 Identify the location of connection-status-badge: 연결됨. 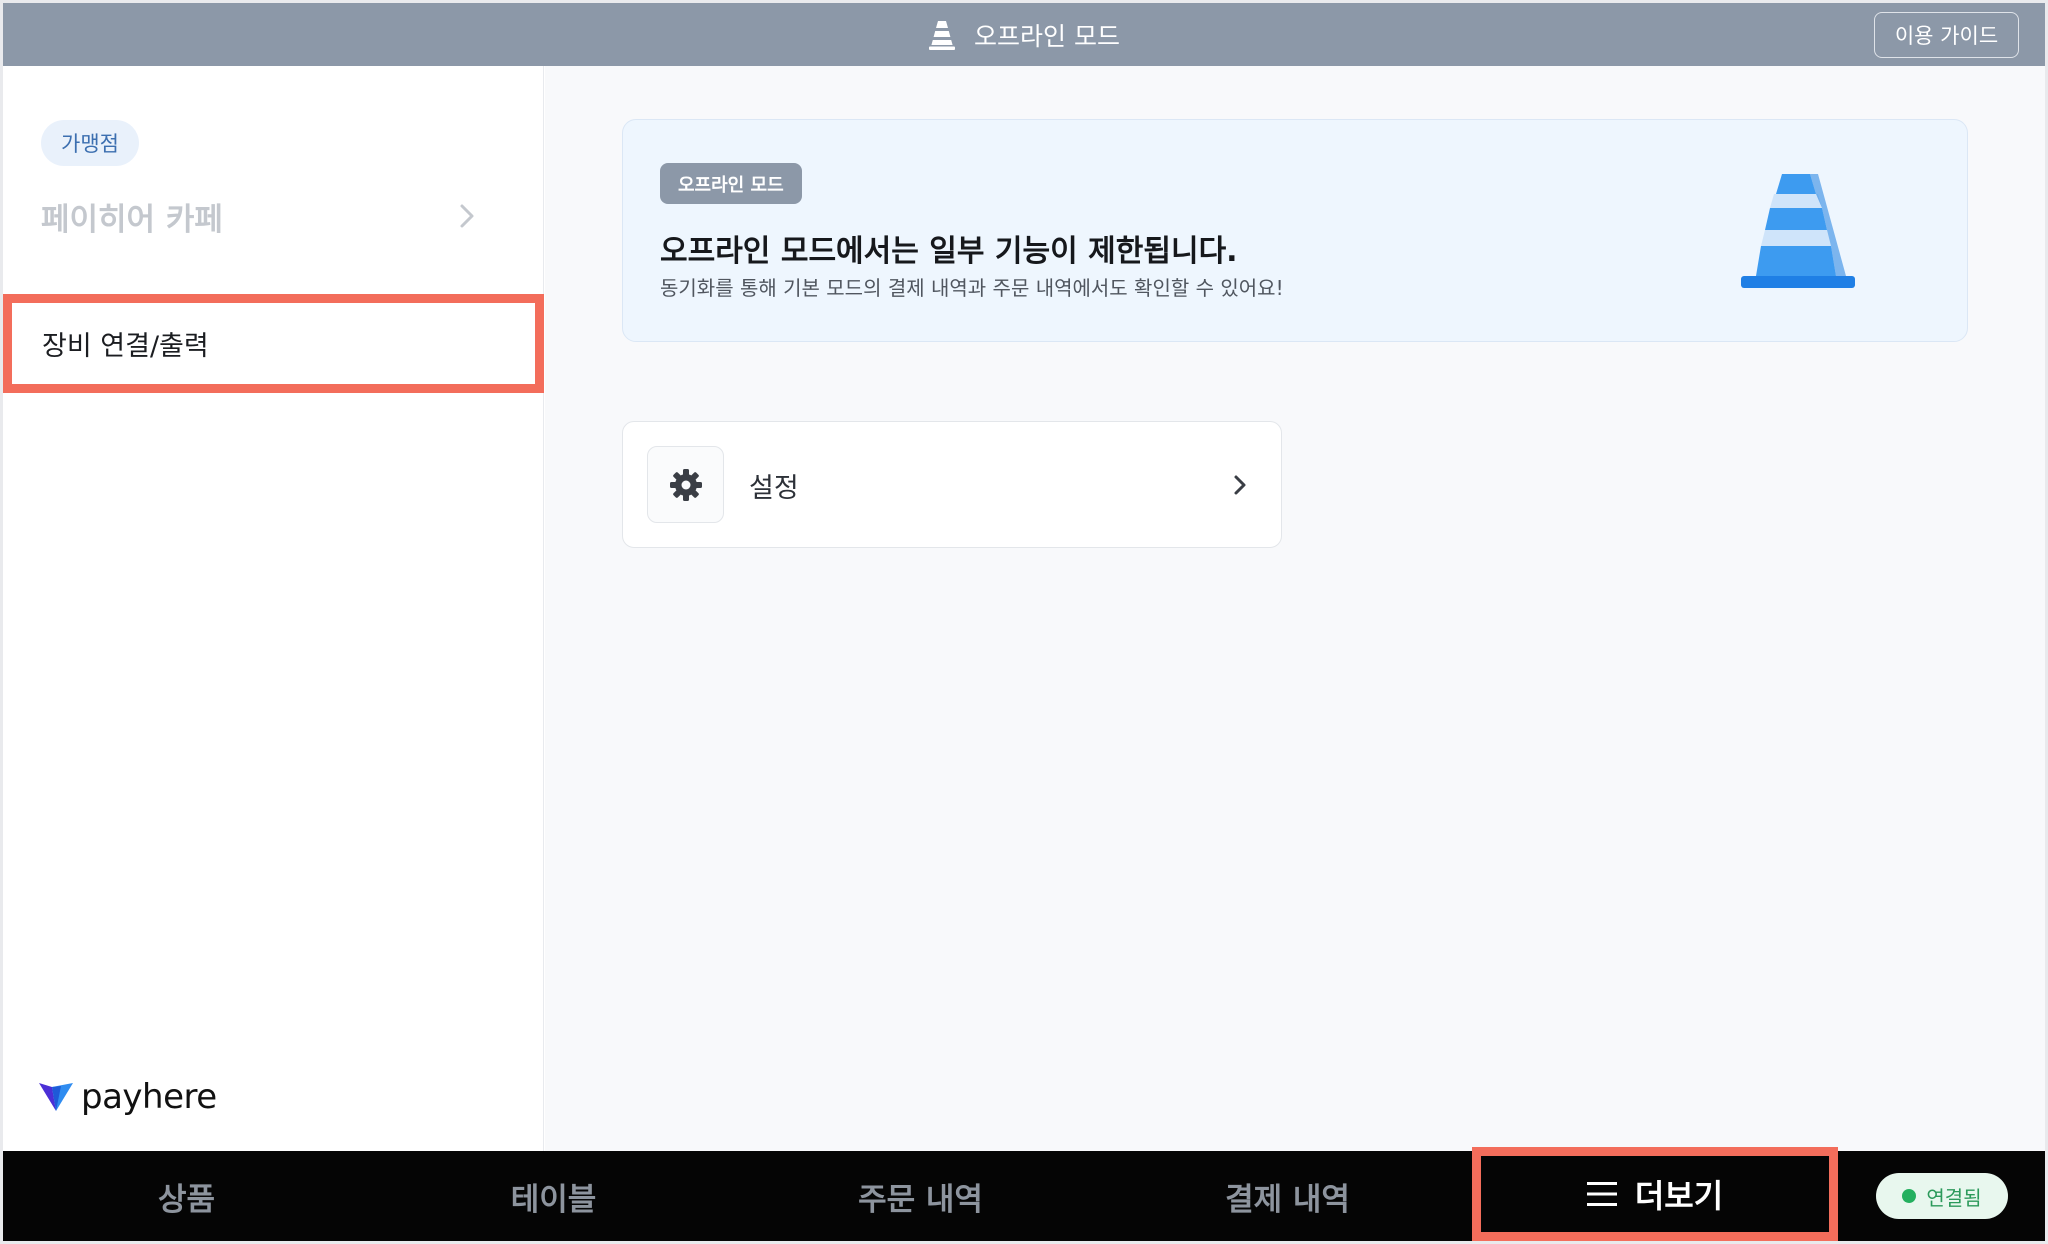
(1942, 1196).